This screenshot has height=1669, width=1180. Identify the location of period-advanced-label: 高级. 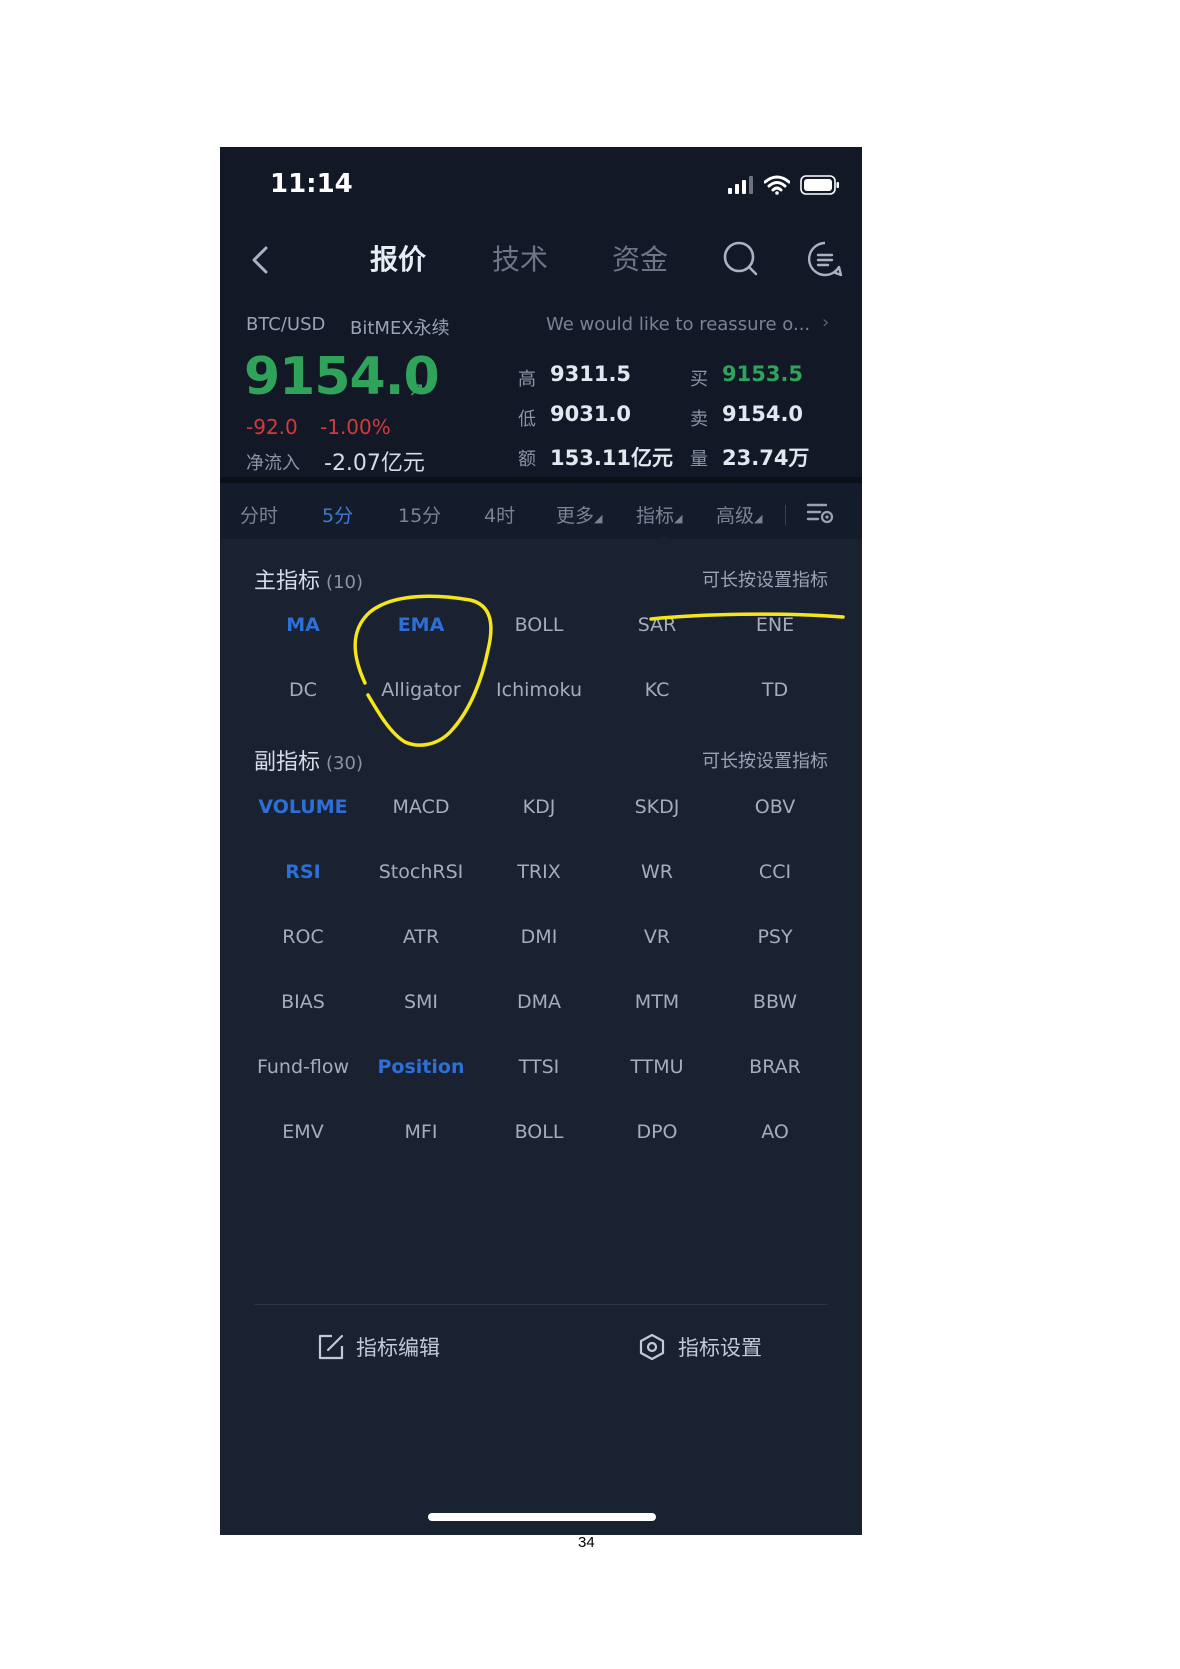
(735, 516).